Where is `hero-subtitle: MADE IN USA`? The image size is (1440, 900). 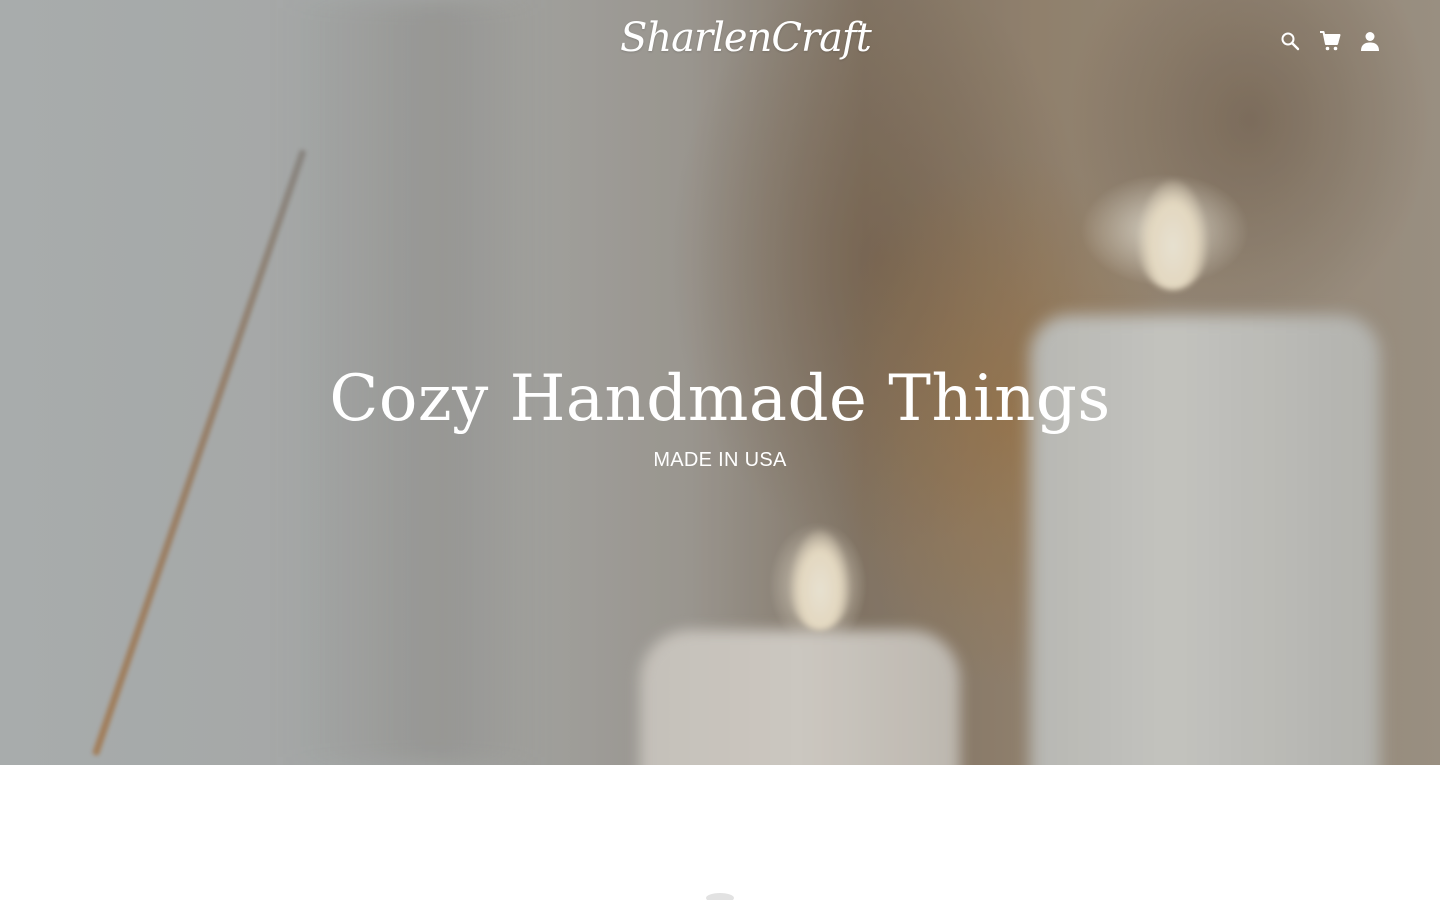
hero-subtitle: MADE IN USA is located at coordinates (720, 460).